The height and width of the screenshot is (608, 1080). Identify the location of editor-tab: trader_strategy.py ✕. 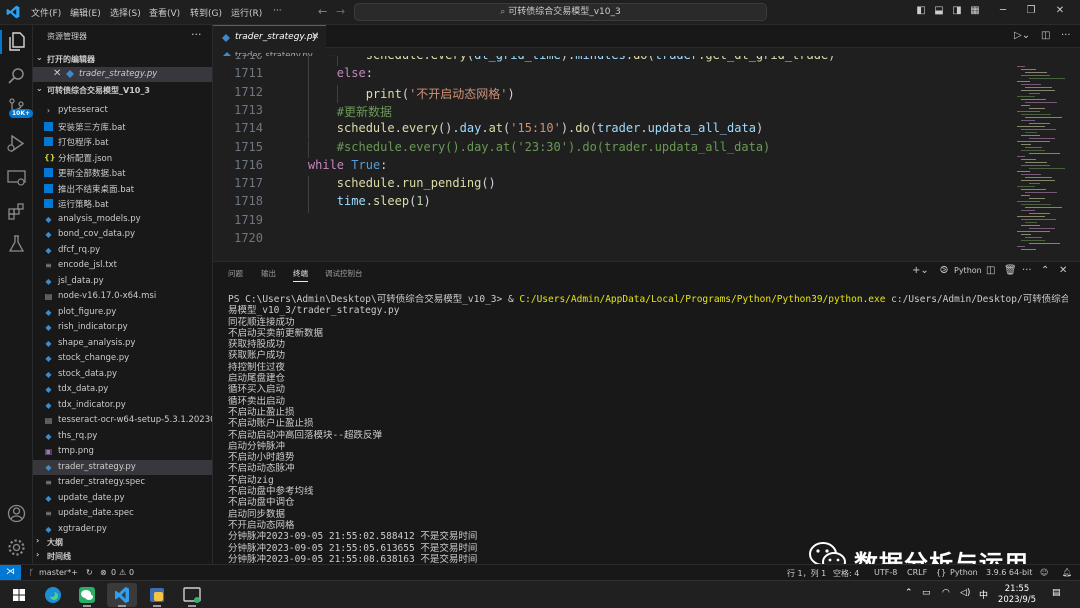
(269, 36).